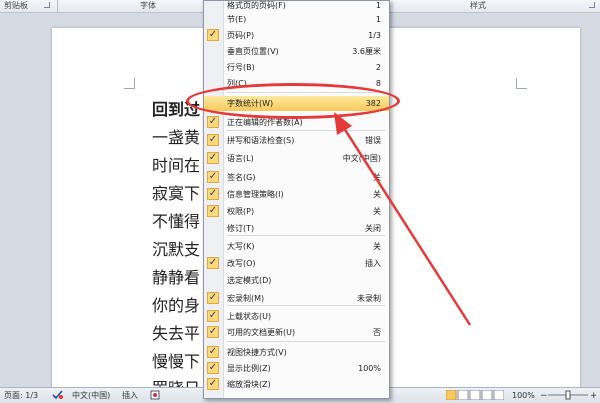  I want to click on menu-item-value: 错误, so click(373, 140).